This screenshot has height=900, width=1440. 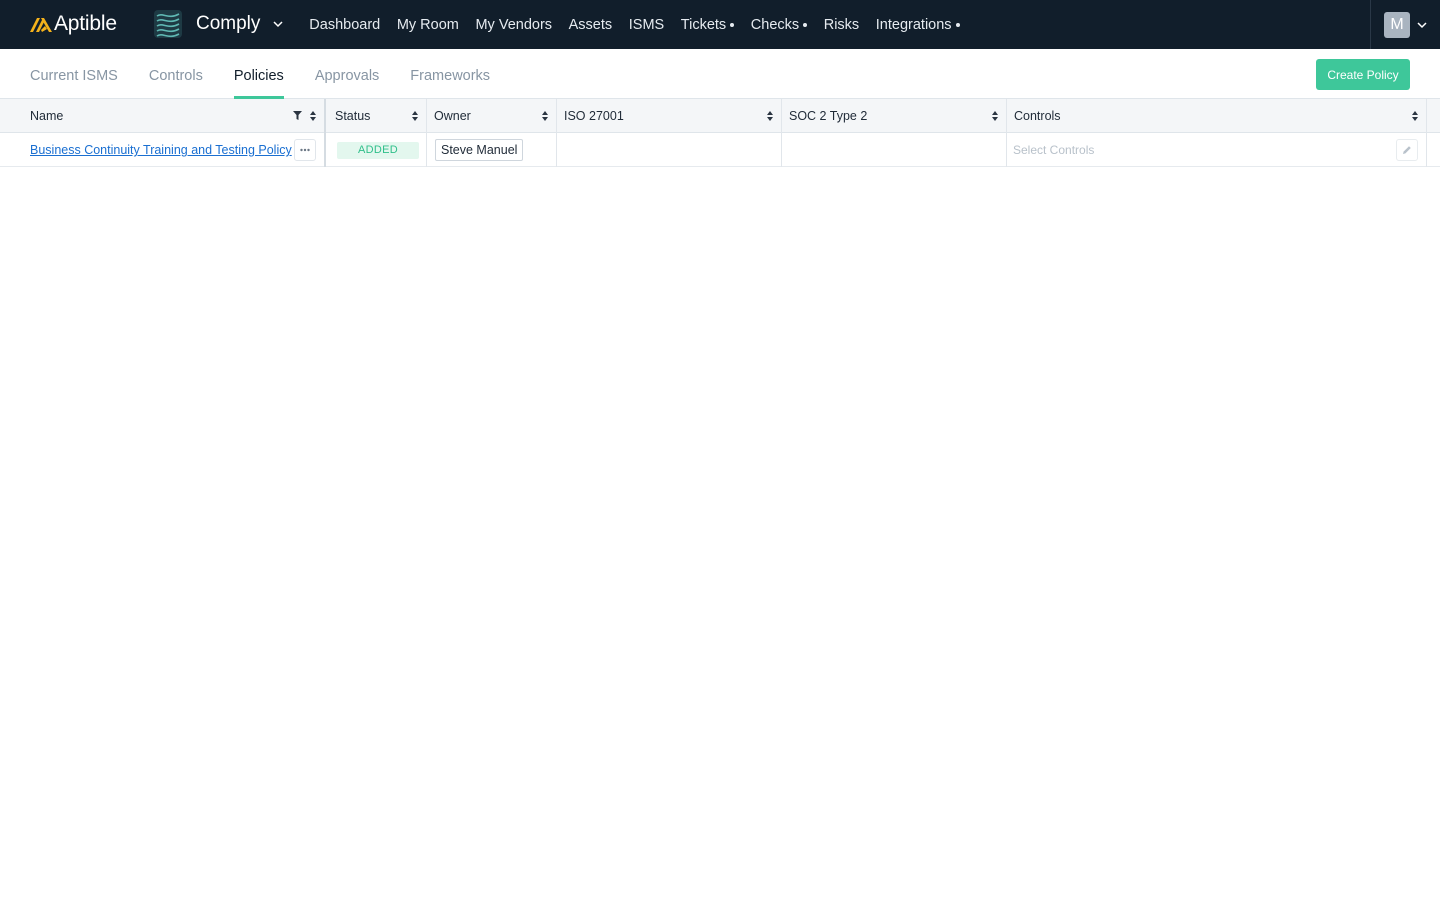 I want to click on column-header-name: Name, so click(x=163, y=116).